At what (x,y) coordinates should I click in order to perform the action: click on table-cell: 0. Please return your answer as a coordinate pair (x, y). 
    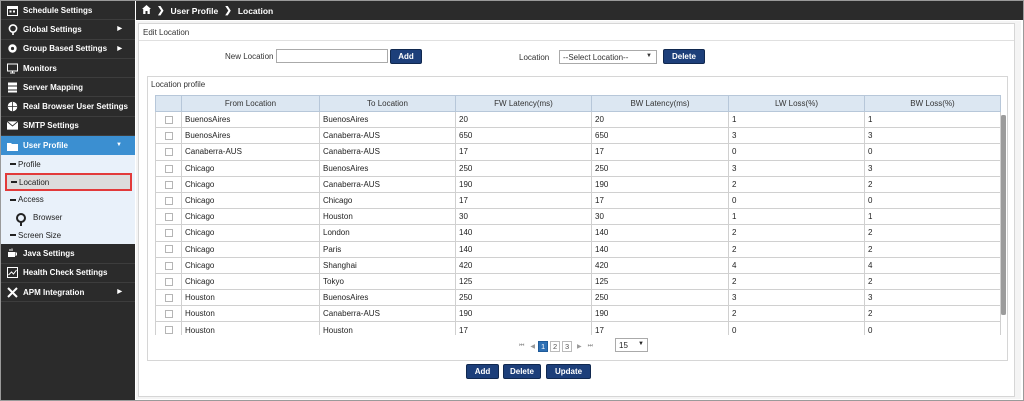
    Looking at the image, I should click on (796, 200).